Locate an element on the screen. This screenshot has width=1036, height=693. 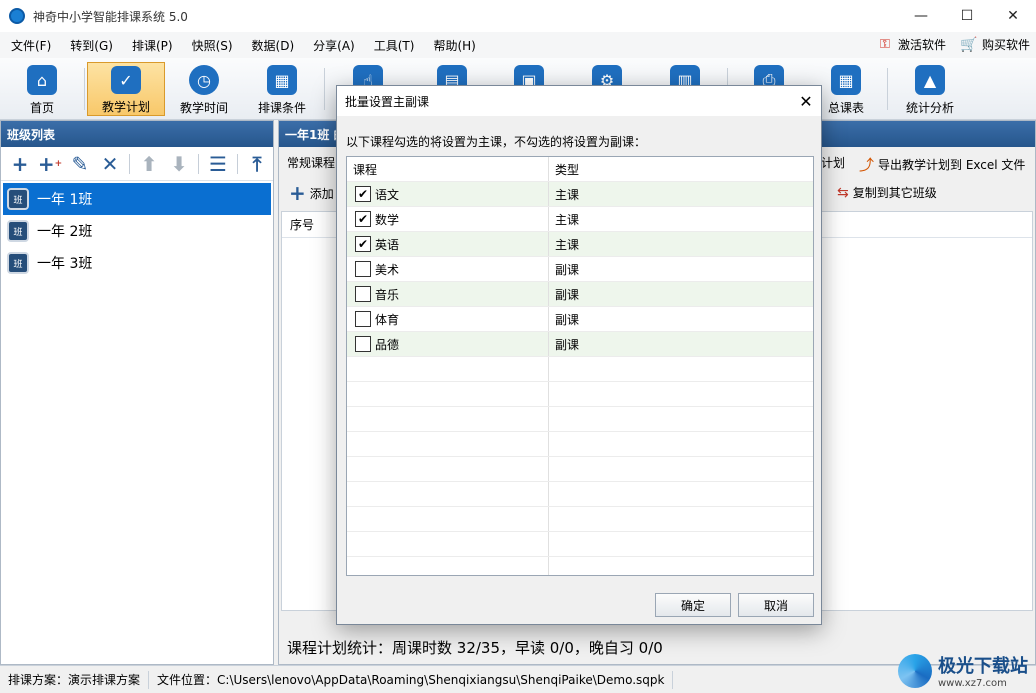
add-multiple-icon: + + is located at coordinates (50, 164).